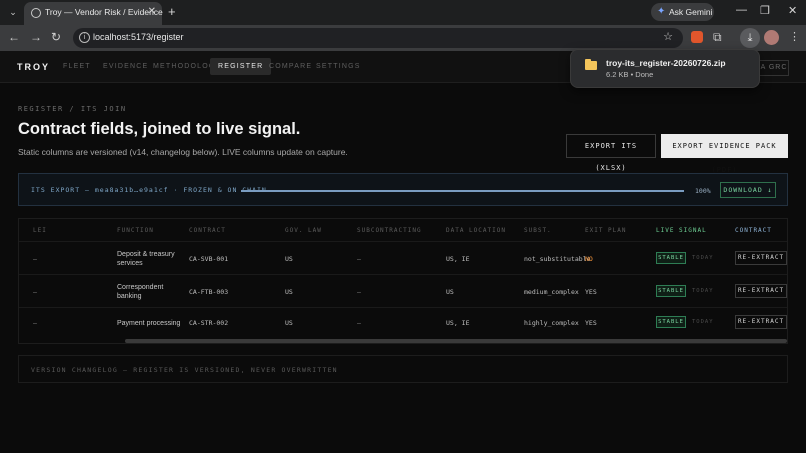 The width and height of the screenshot is (806, 453). What do you see at coordinates (606, 230) in the screenshot?
I see `col-header-exit-plan: EXIT PLAN` at bounding box center [606, 230].